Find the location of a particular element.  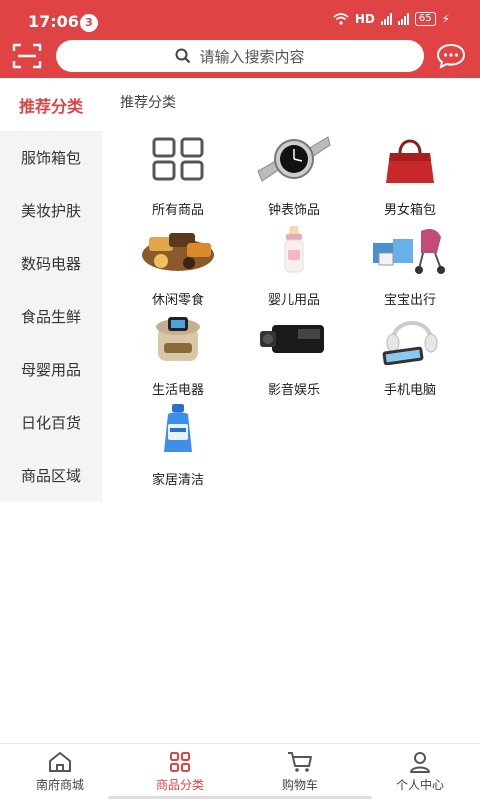

nav-home: 南府商城 is located at coordinates (60, 772).